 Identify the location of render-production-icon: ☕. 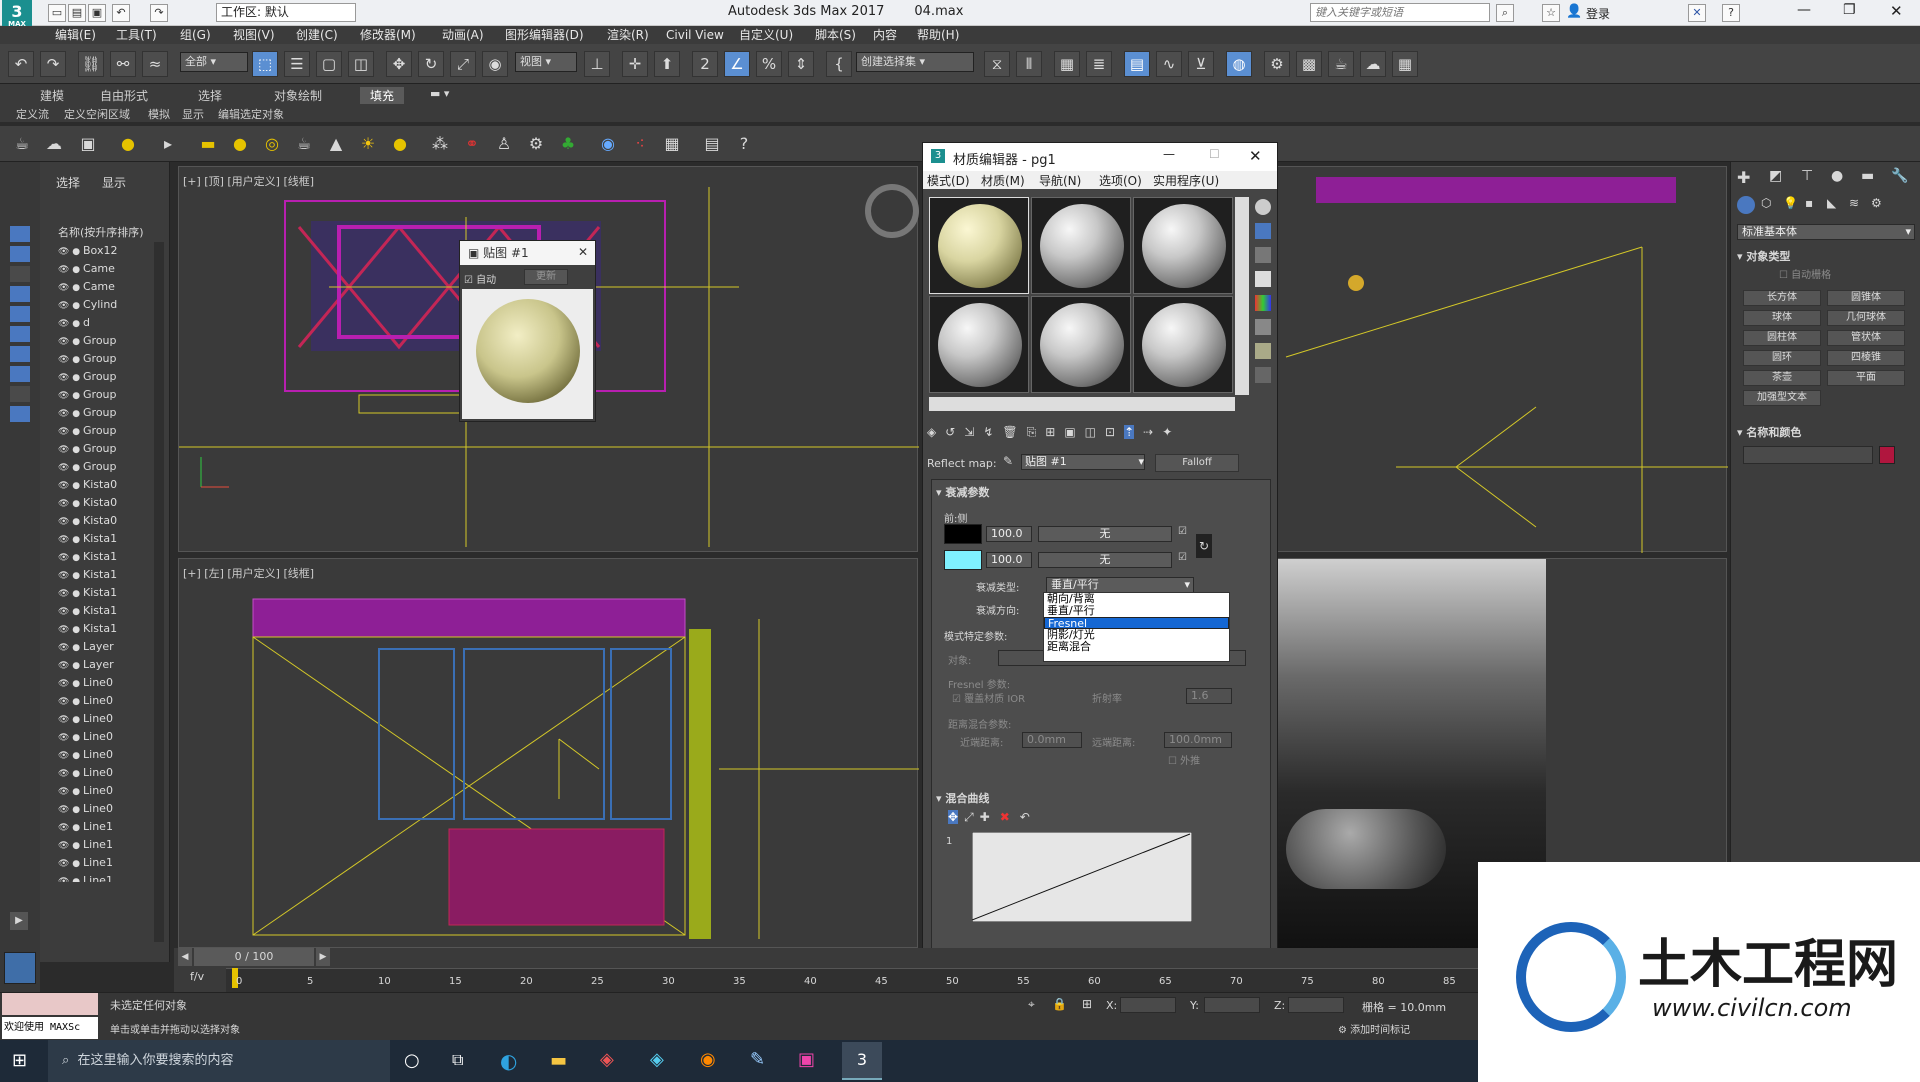
(1341, 64).